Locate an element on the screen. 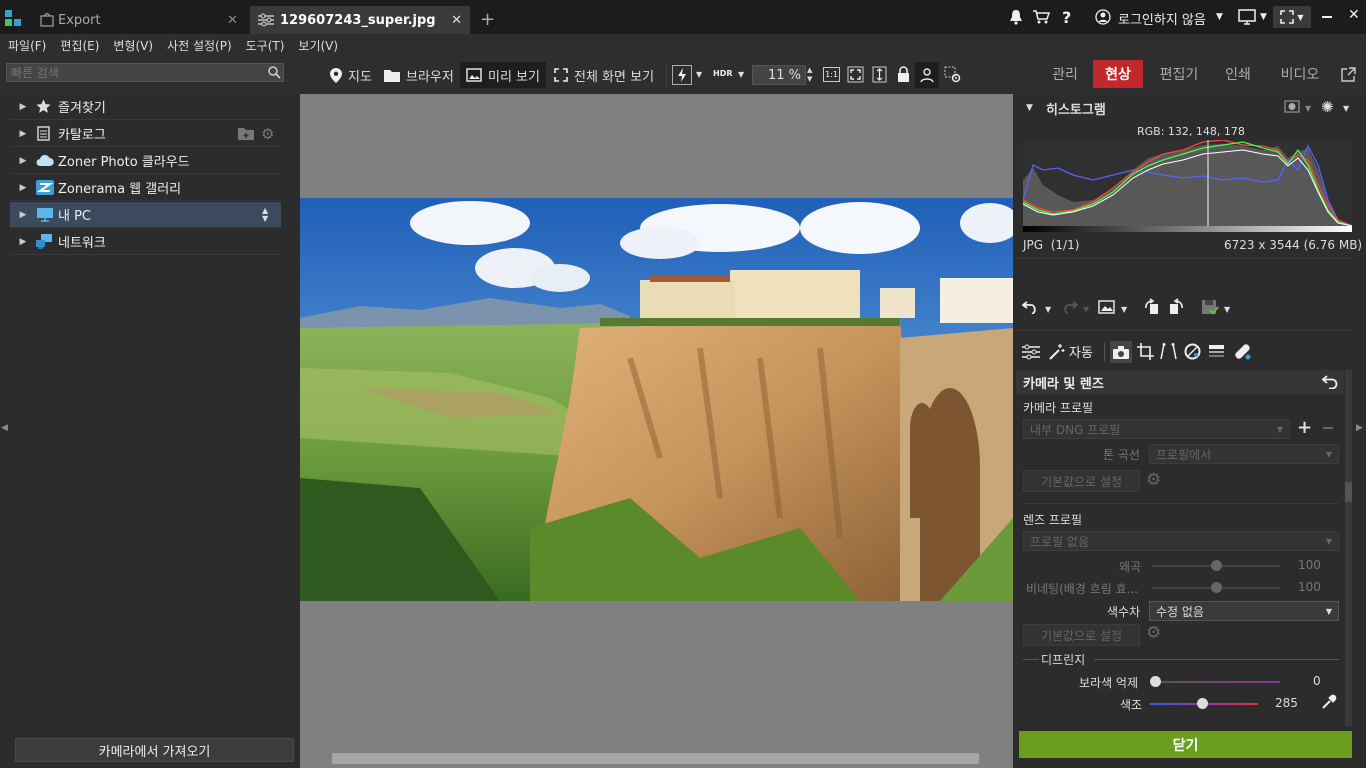 The width and height of the screenshot is (1366, 768). settings-grid-icon is located at coordinates (952, 74).